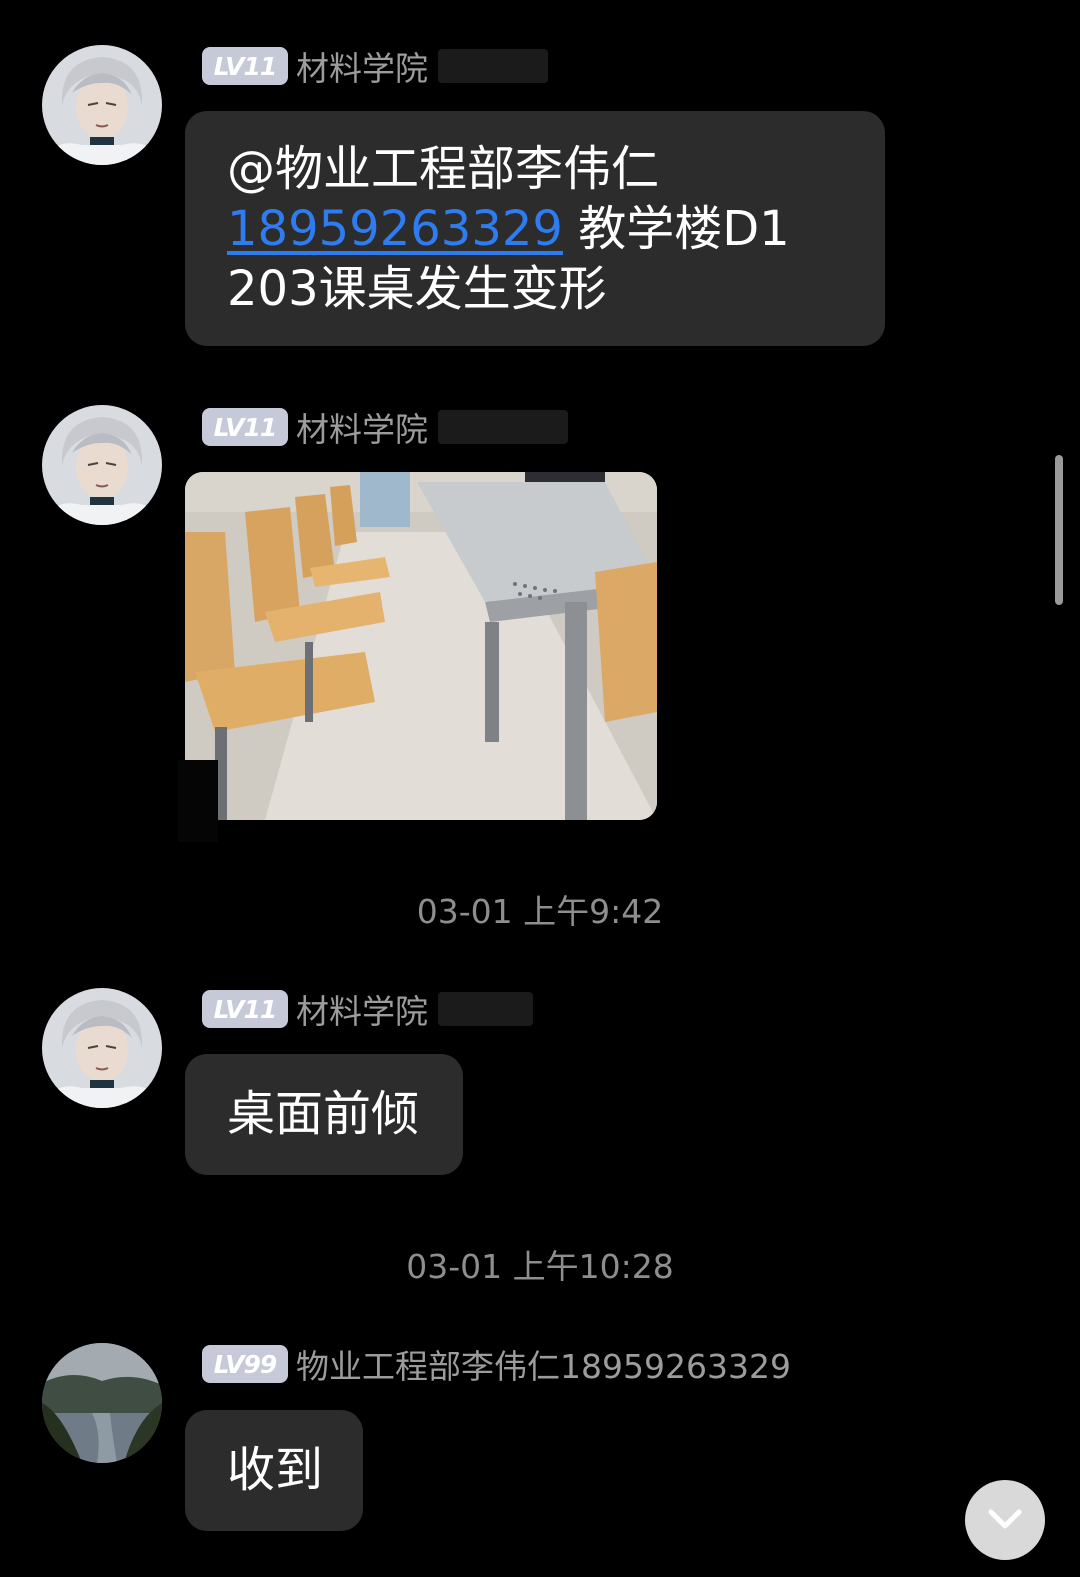 The image size is (1080, 1577). What do you see at coordinates (540, 1266) in the screenshot?
I see `timestamp: 03-01 上午10:28` at bounding box center [540, 1266].